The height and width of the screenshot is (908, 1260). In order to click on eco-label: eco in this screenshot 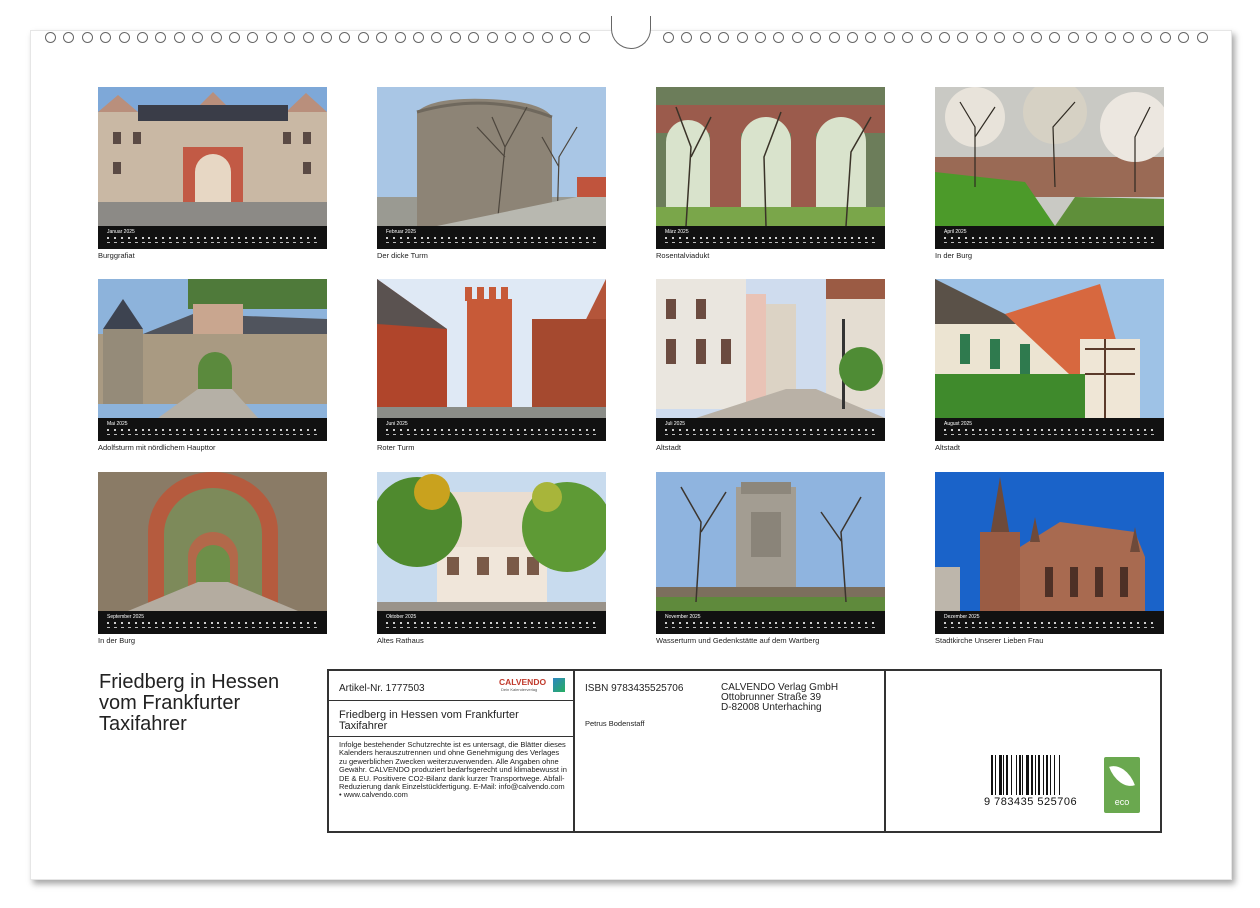, I will do `click(1122, 802)`.